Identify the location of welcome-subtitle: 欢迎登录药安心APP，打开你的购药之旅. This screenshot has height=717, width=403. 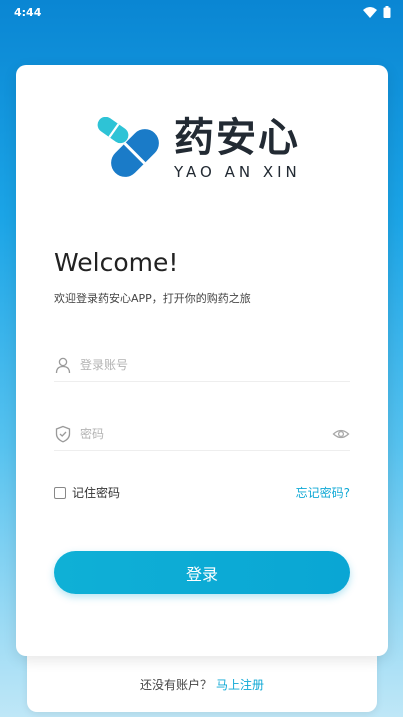
(152, 298).